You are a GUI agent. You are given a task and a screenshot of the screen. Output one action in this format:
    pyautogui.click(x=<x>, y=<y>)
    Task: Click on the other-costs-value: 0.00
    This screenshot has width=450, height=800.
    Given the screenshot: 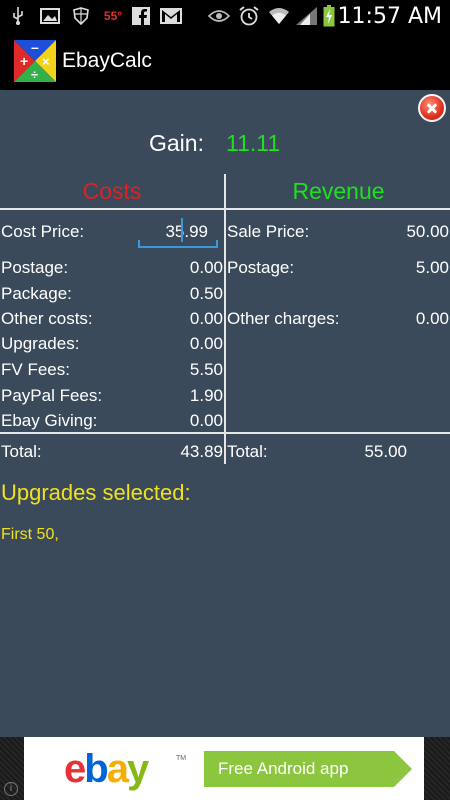 What is the action you would take?
    pyautogui.click(x=206, y=319)
    